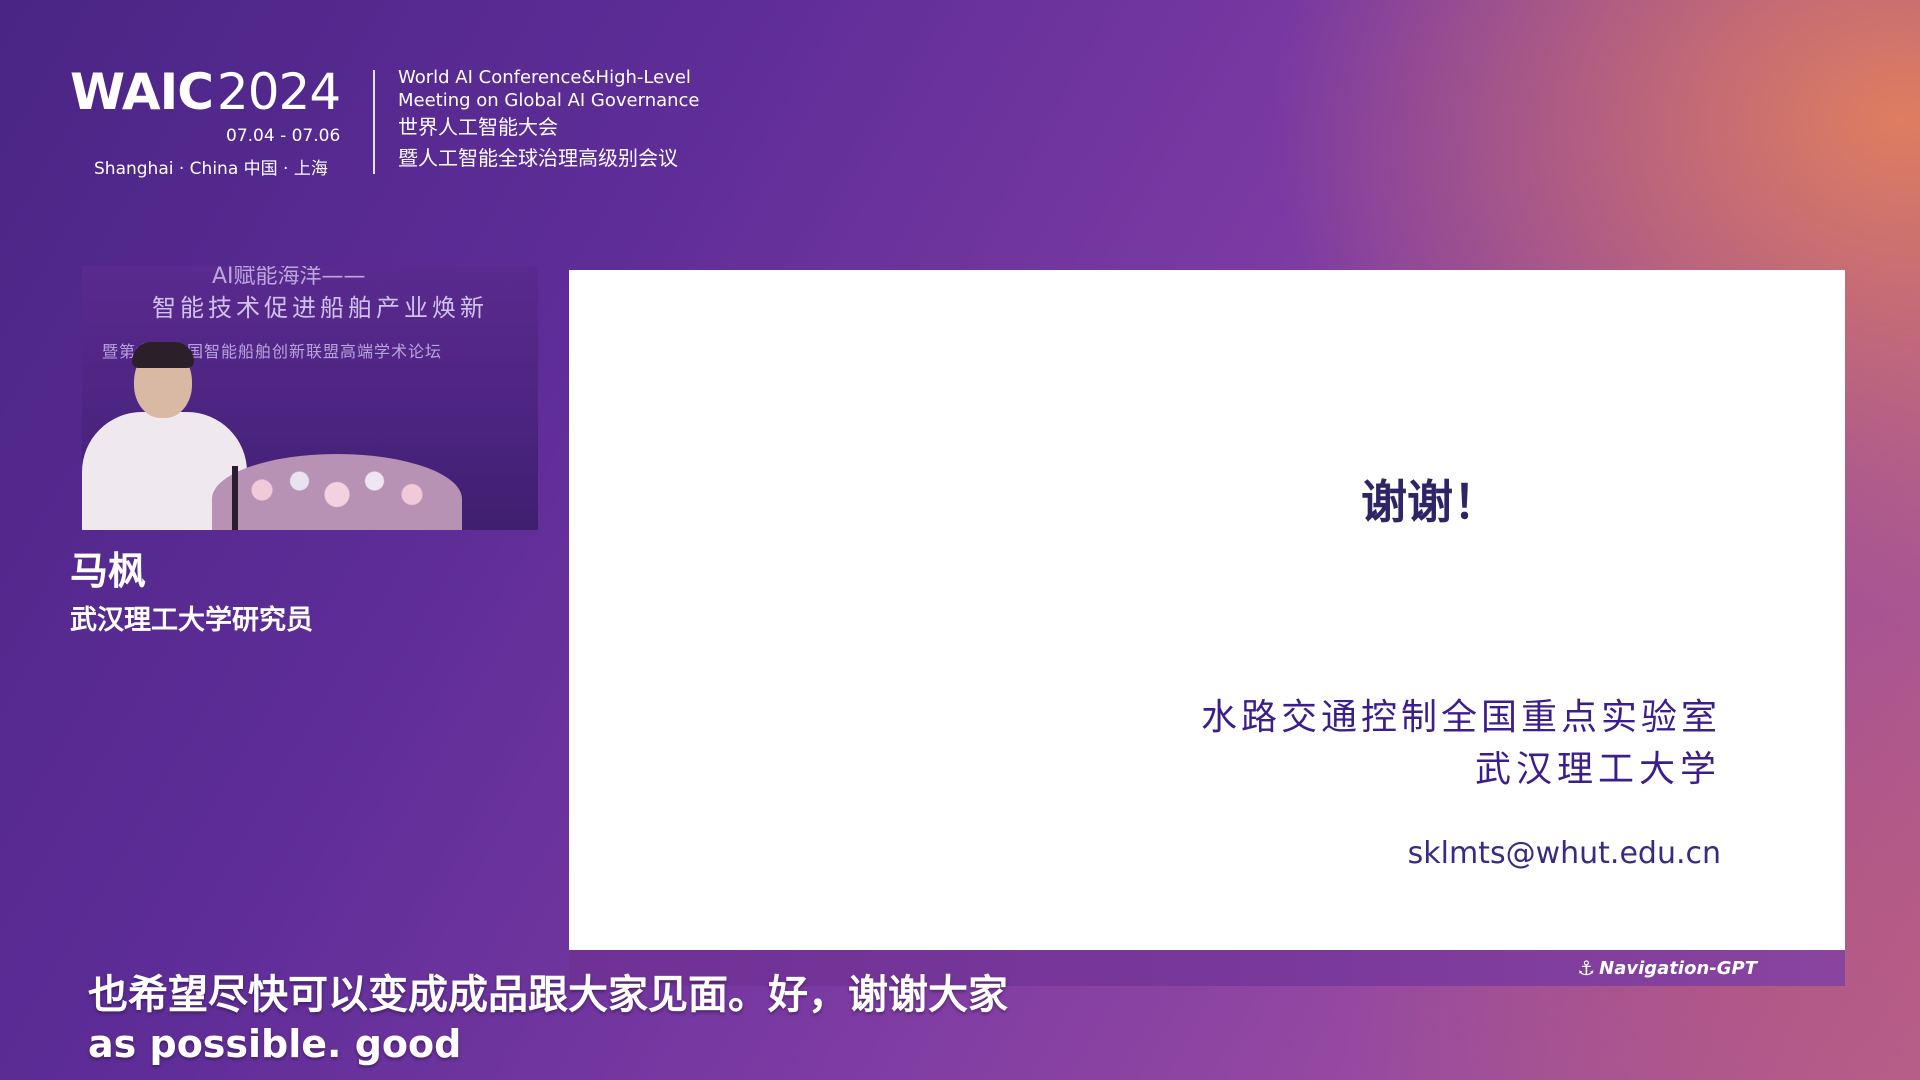 The image size is (1920, 1080). Describe the element at coordinates (142, 92) in the screenshot. I see `logo-waic-text: WAIC` at that location.